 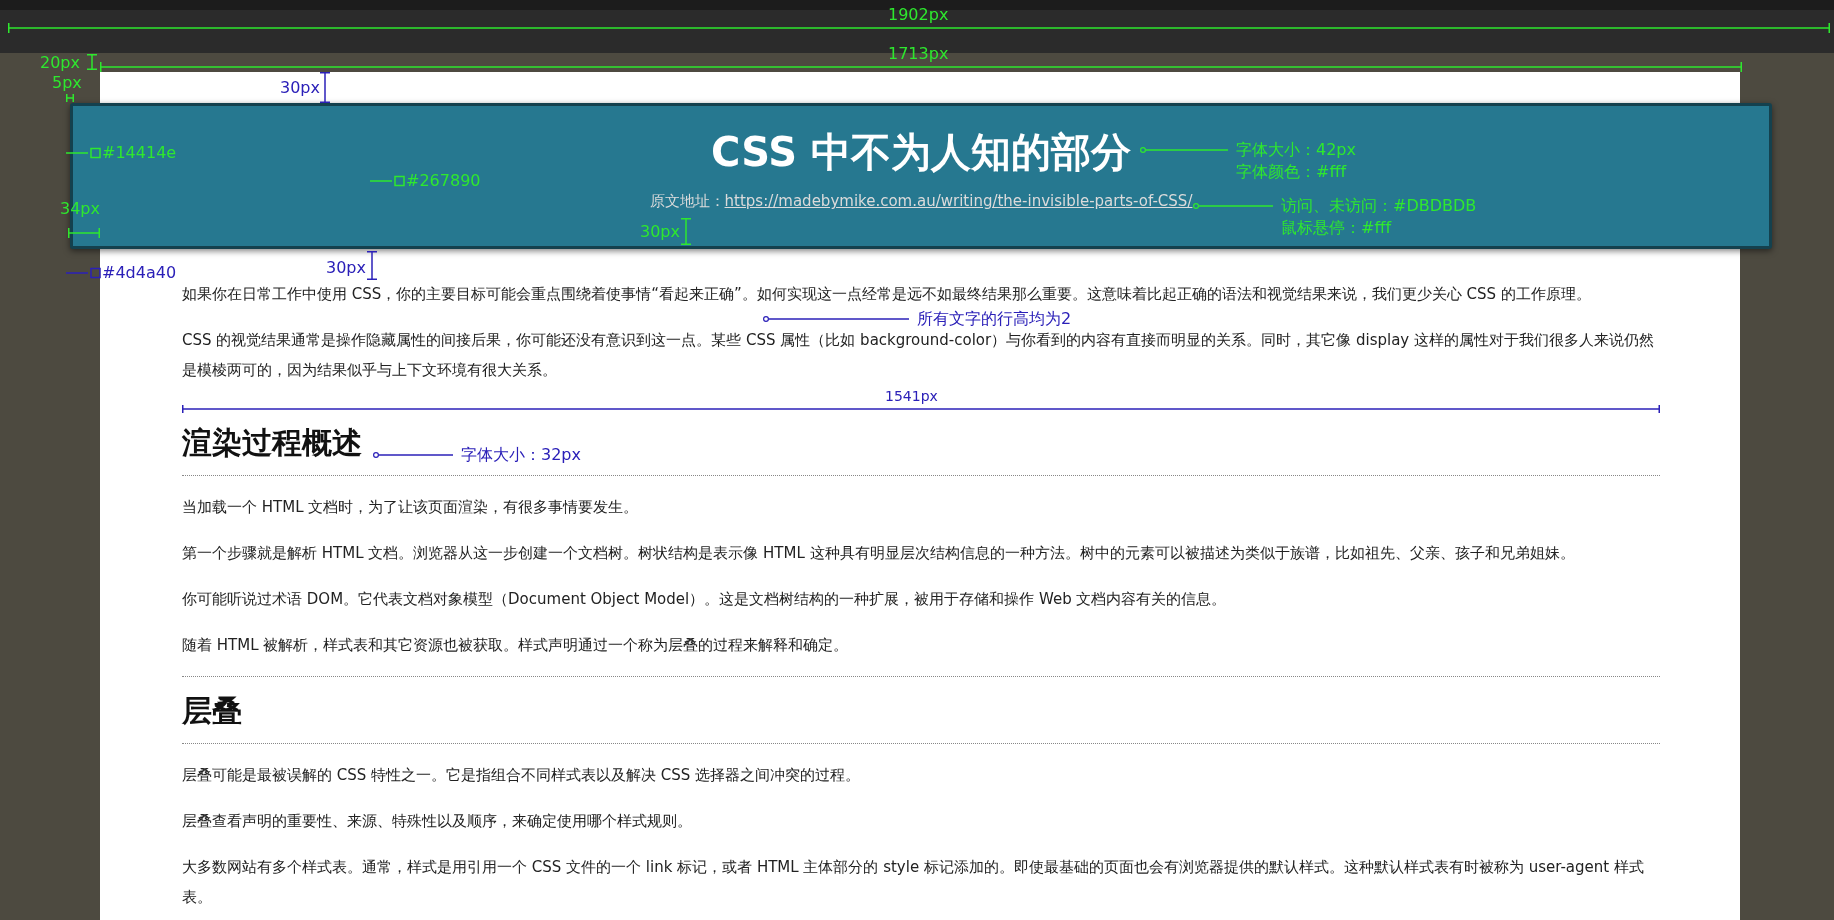 I want to click on section-heading: 层叠, so click(x=921, y=716).